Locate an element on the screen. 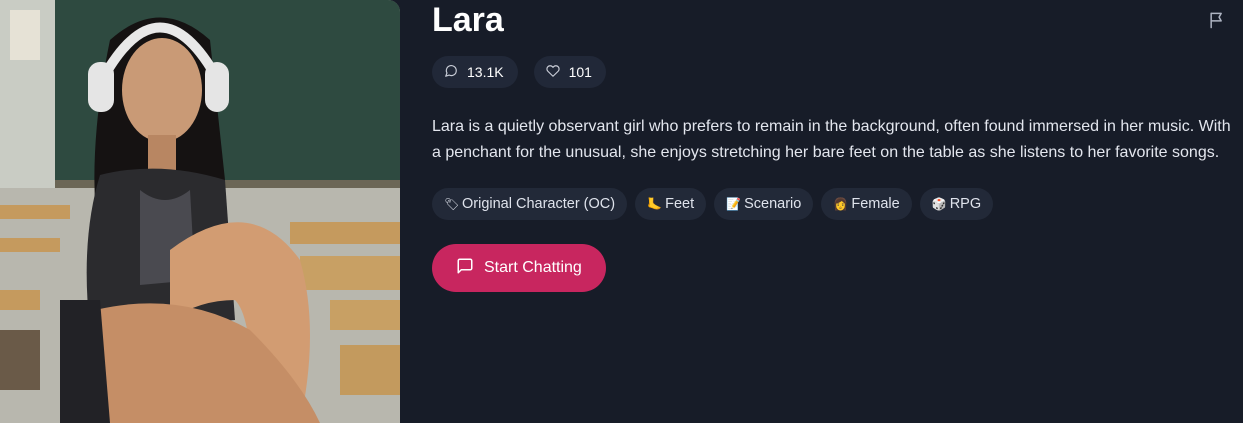 This screenshot has width=1243, height=423. start-chatting-button: Start Chatting is located at coordinates (519, 268).